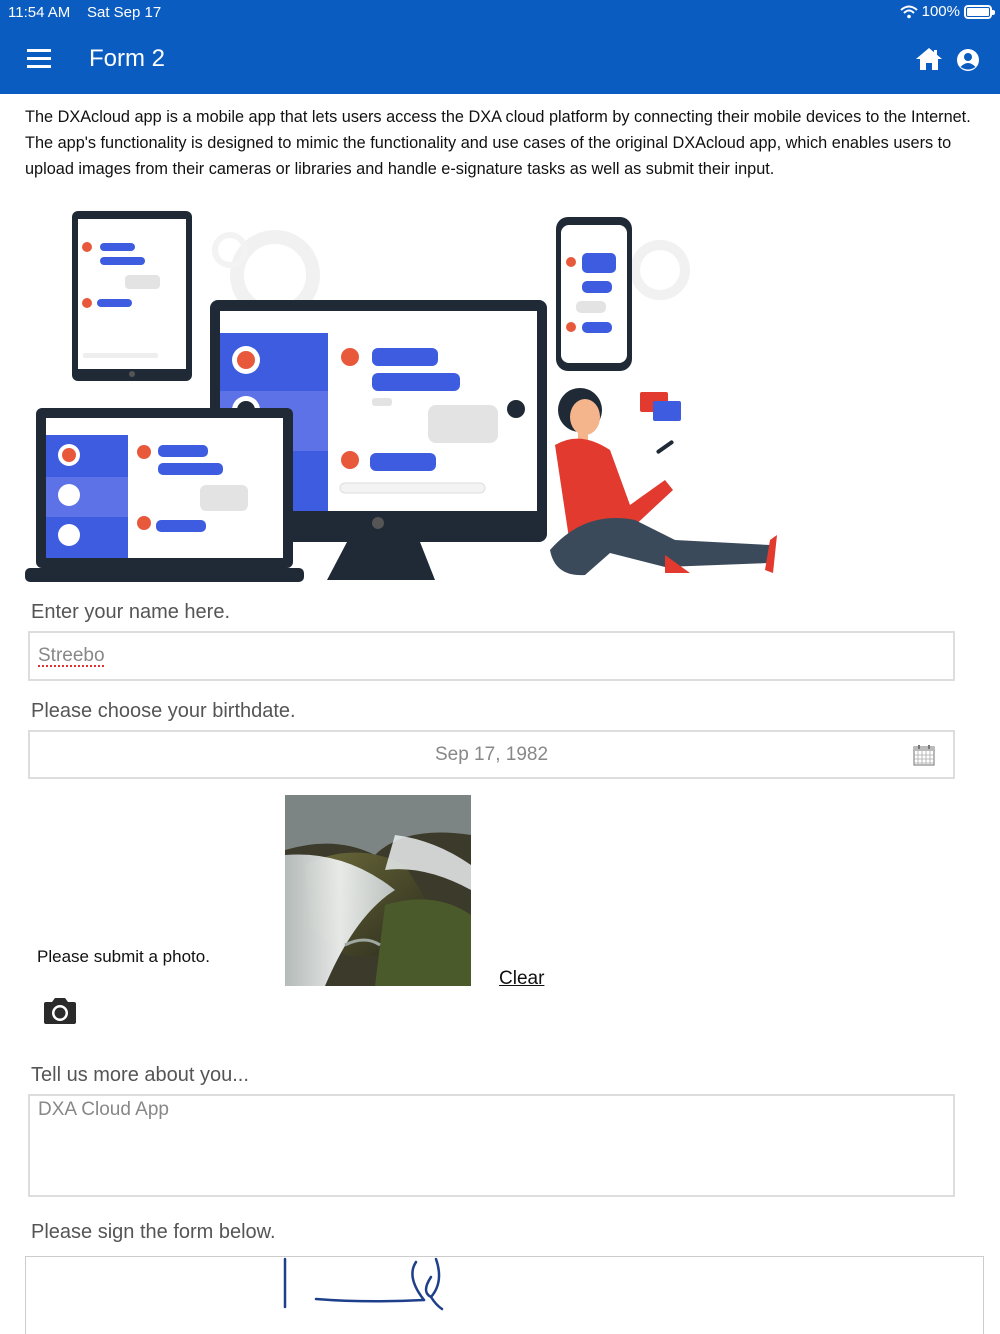  I want to click on about-textarea: DXA Cloud App, so click(491, 1145).